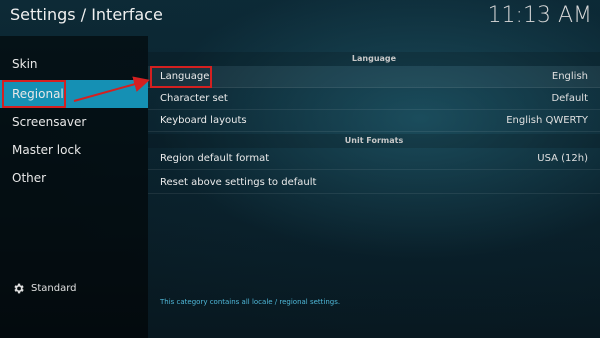 This screenshot has width=600, height=338. I want to click on sidebar-item-skin: Skin, so click(74, 64).